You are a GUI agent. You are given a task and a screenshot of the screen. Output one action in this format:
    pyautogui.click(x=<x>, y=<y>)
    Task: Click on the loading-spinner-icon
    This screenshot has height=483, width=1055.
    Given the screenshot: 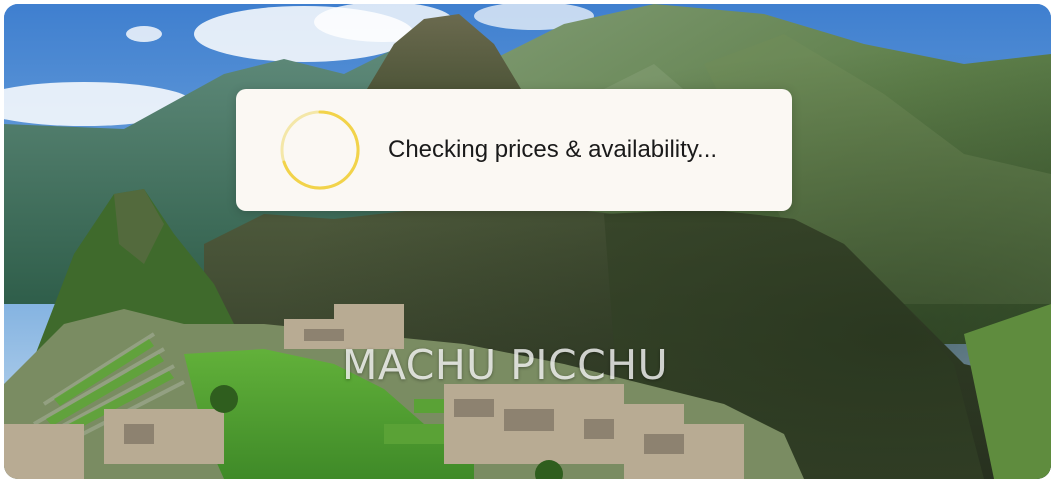 What is the action you would take?
    pyautogui.click(x=320, y=150)
    